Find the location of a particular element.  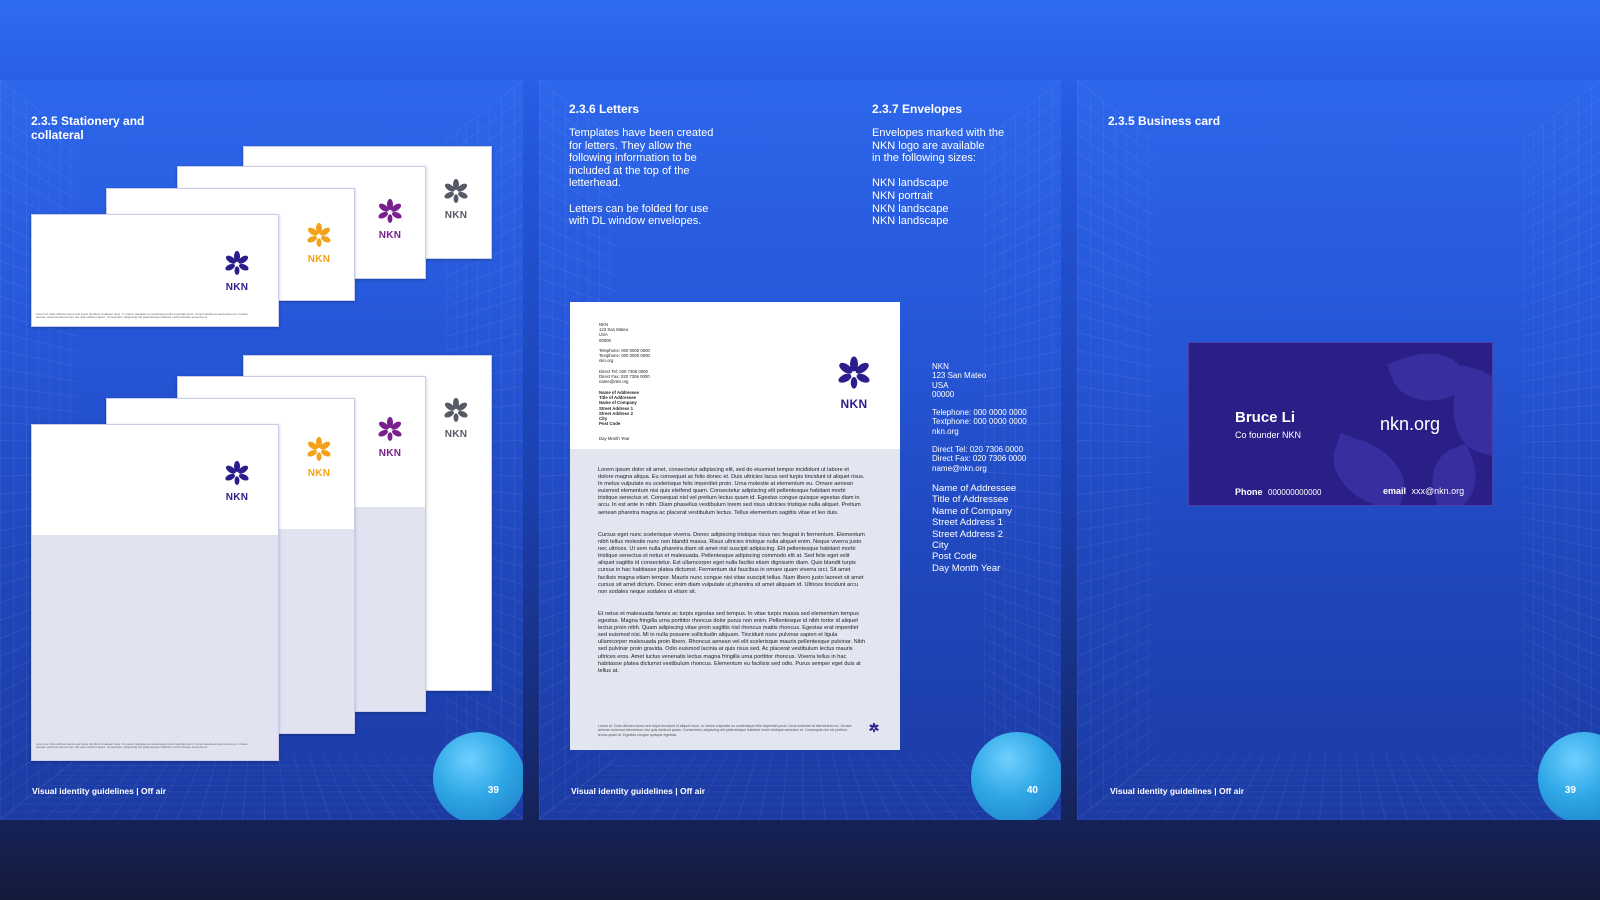

card-email: email xxx@nkn.org is located at coordinates (1423, 491).